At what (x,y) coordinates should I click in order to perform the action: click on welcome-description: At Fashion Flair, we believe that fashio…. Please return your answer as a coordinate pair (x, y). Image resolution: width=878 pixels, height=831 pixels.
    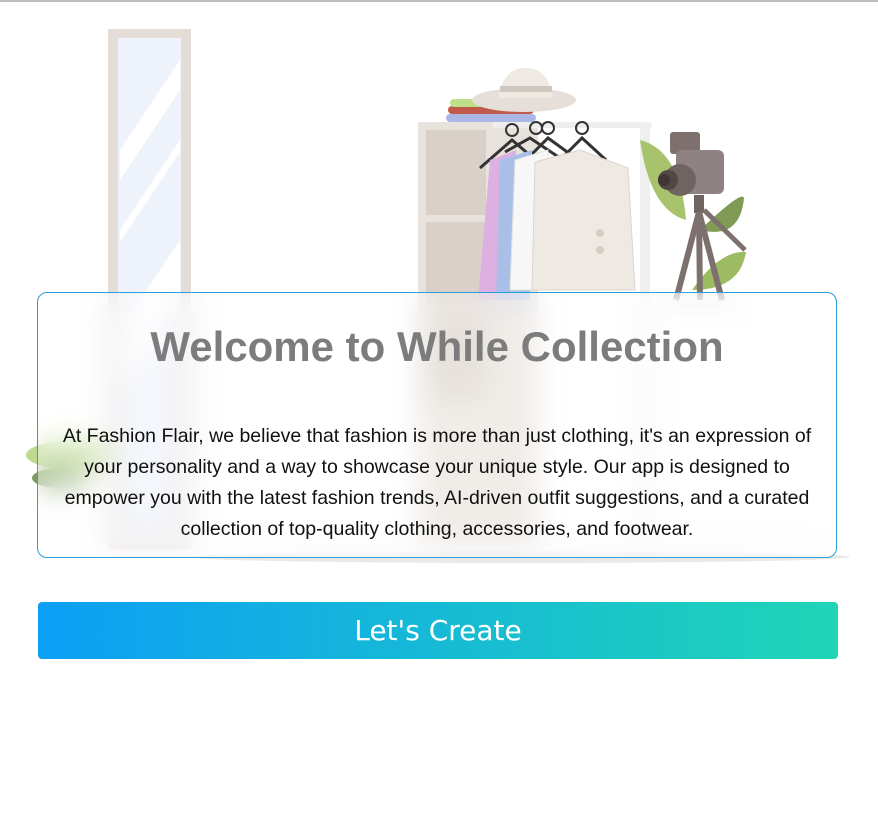
    Looking at the image, I should click on (437, 482).